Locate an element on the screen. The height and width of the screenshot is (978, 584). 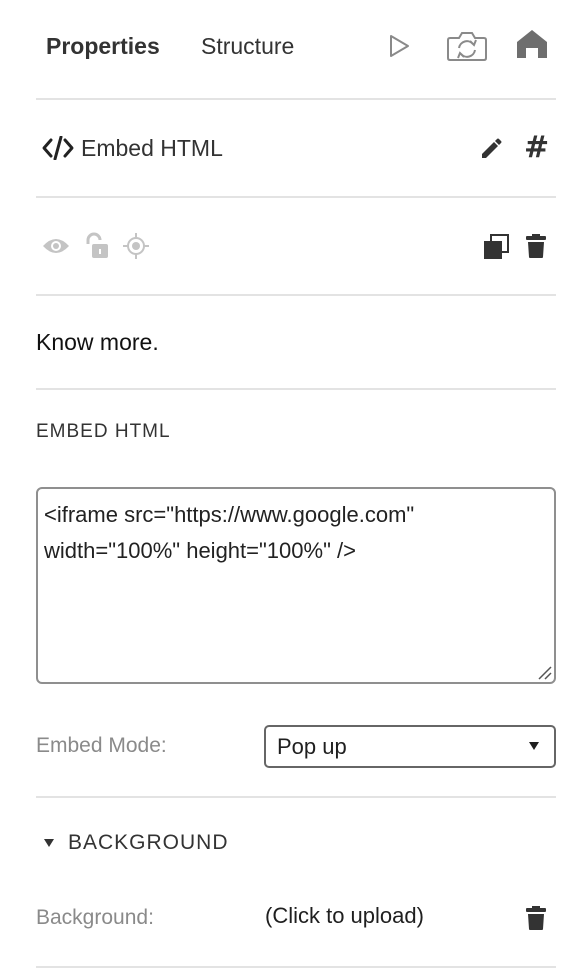
embed-mode-label: Embed Mode: is located at coordinates (101, 745).